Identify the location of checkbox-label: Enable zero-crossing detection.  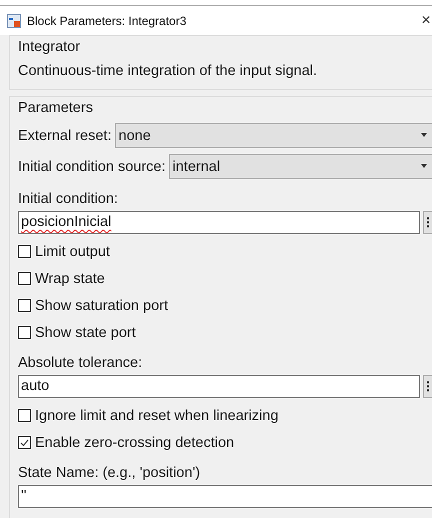
(134, 442).